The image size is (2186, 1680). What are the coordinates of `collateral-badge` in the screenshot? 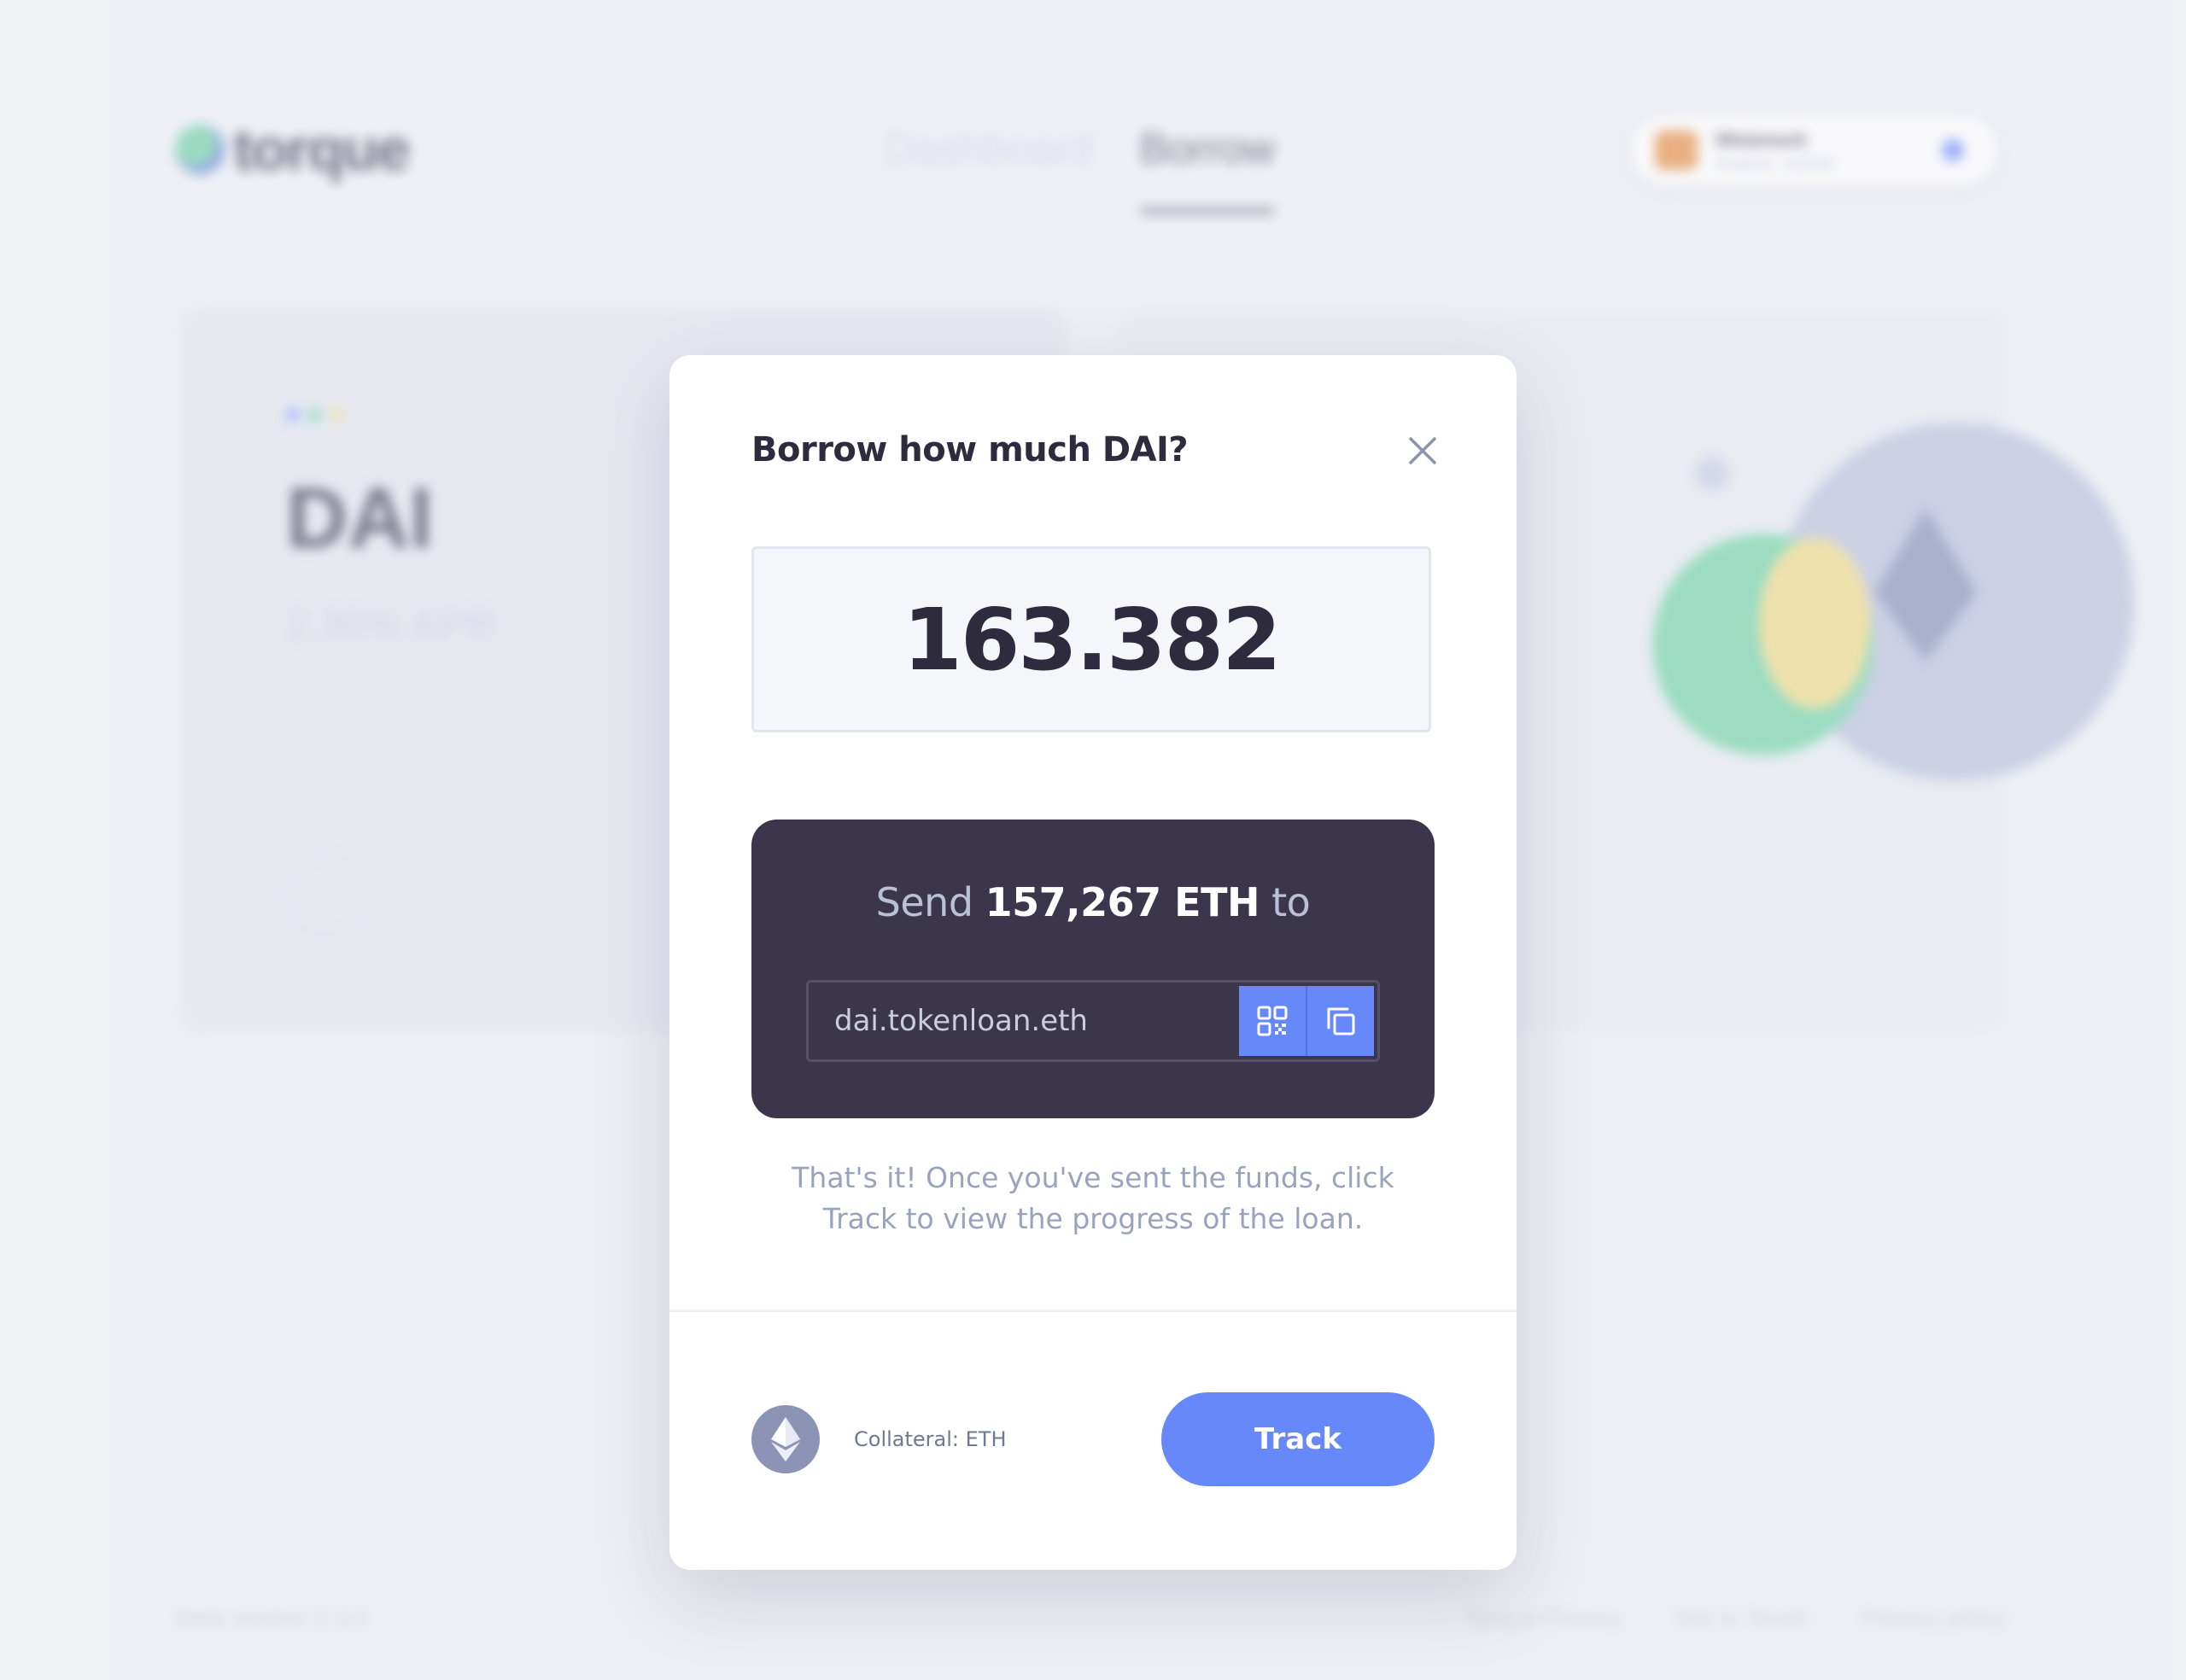 It's located at (785, 1439).